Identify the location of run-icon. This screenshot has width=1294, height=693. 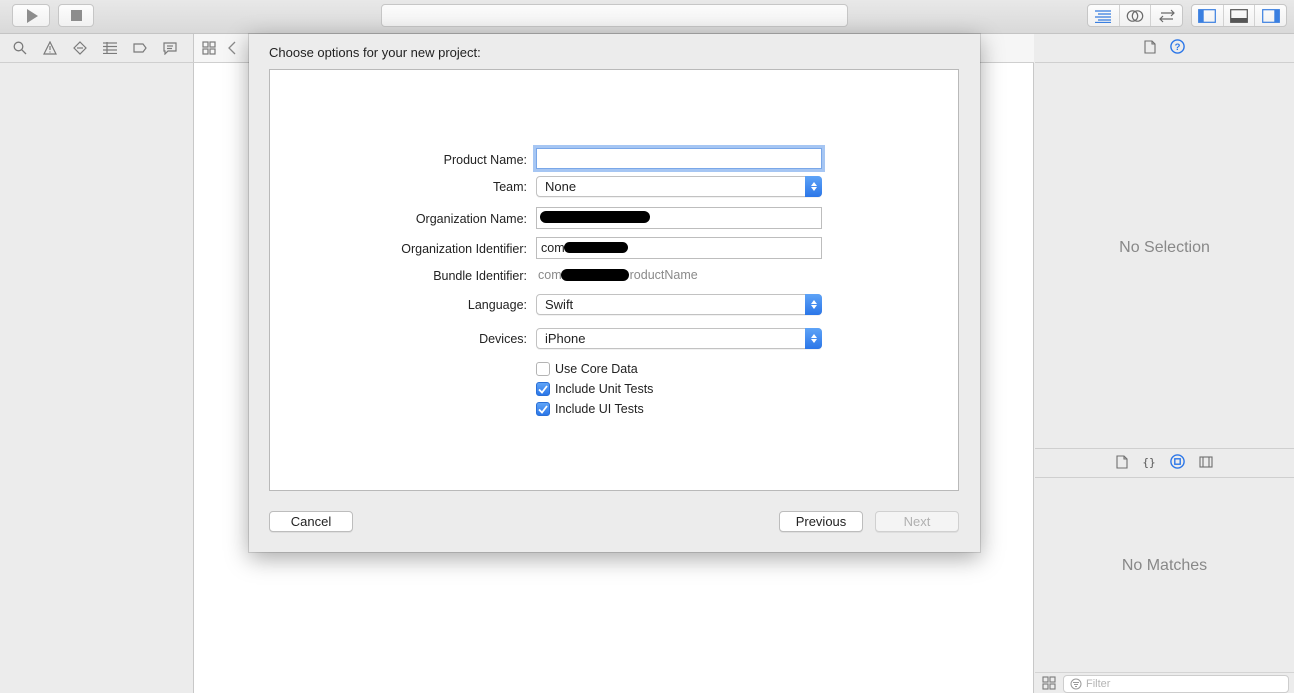
(32, 15).